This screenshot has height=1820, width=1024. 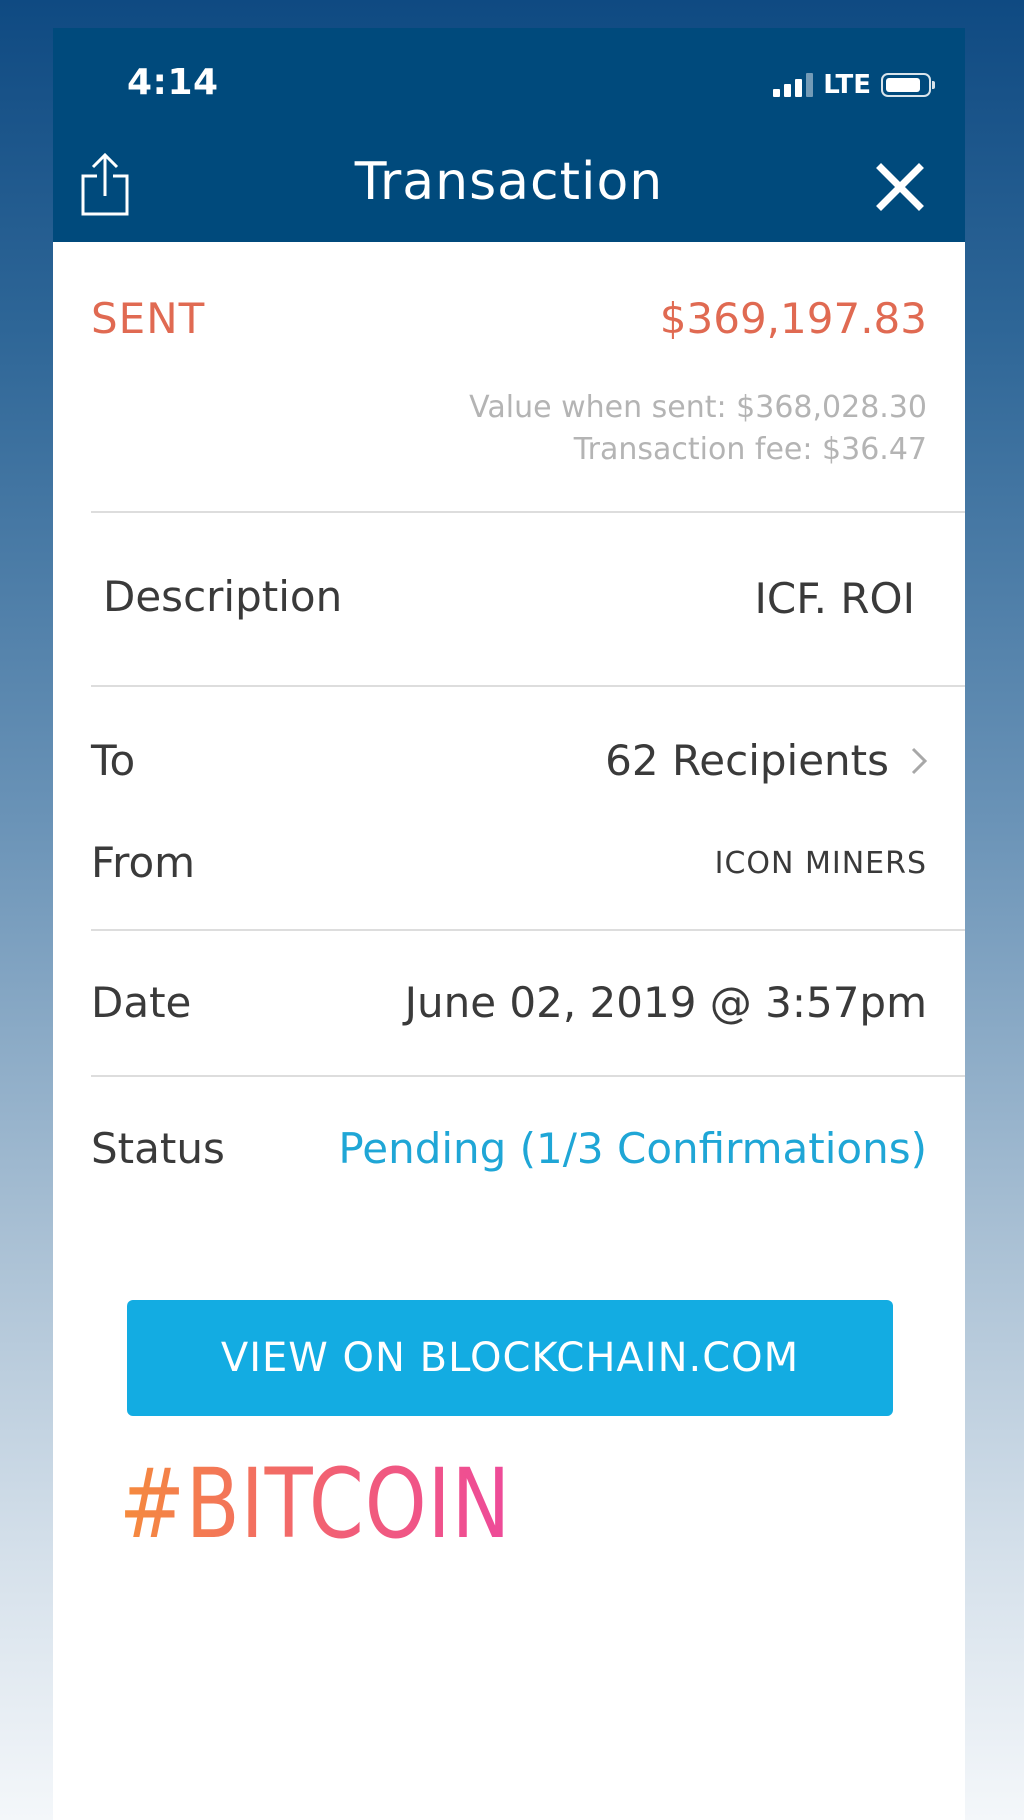 What do you see at coordinates (510, 1358) in the screenshot?
I see `view-on-blockchain-button: VIEW ON BLOCKCHAIN.COM` at bounding box center [510, 1358].